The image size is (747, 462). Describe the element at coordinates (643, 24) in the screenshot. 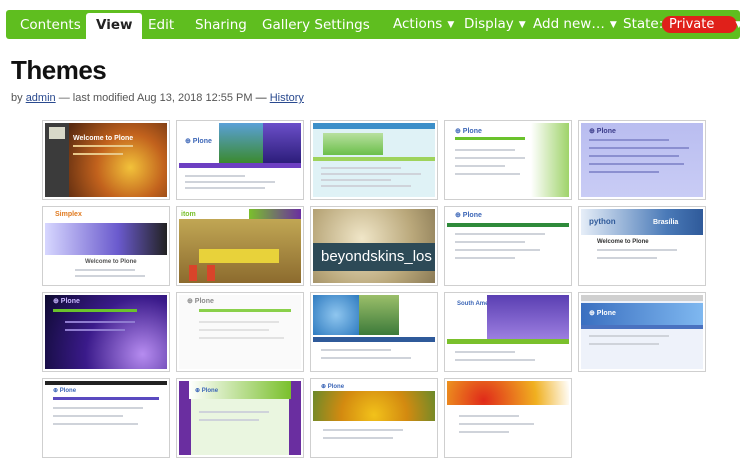

I see `state-label: State:` at that location.